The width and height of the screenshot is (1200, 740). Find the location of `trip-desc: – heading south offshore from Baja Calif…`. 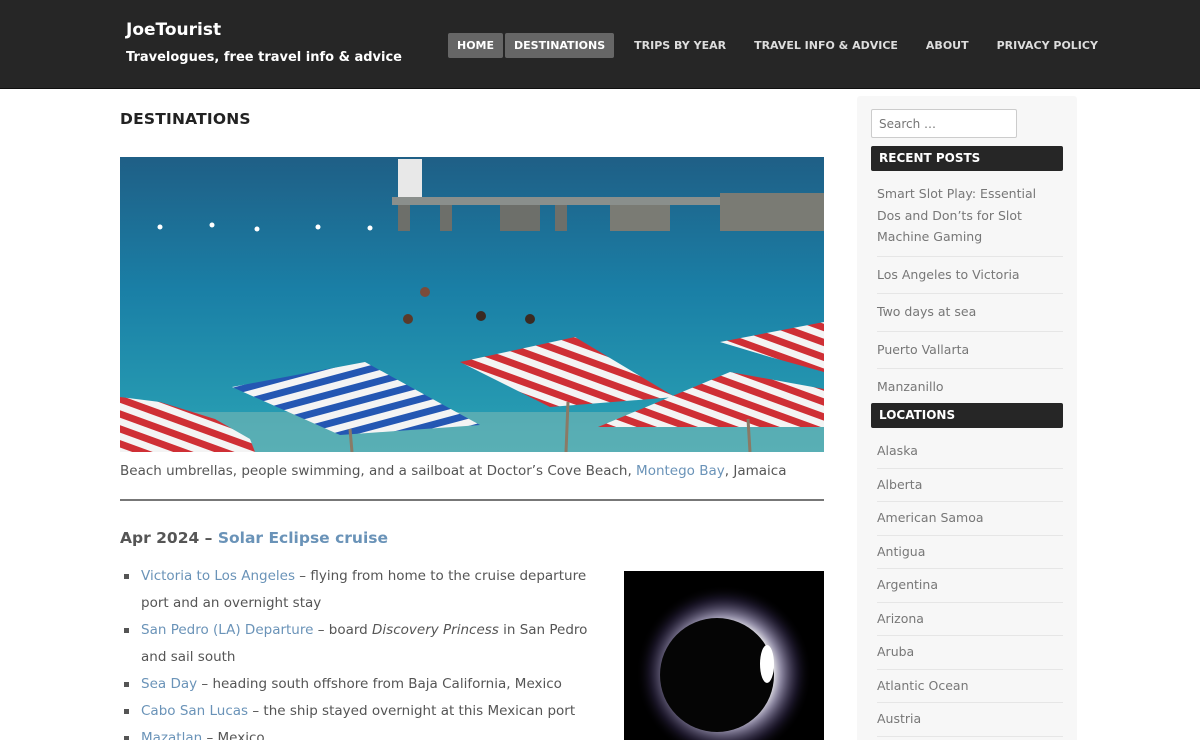

trip-desc: – heading south offshore from Baja Calif… is located at coordinates (379, 684).